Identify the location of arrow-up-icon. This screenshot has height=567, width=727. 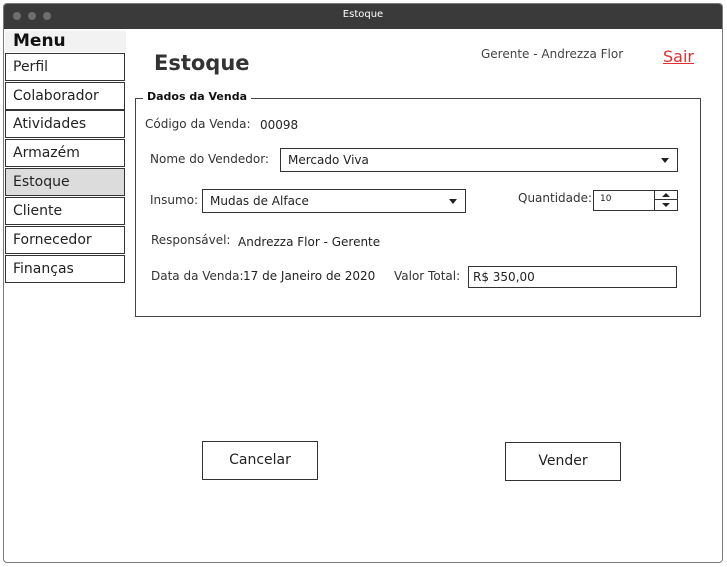
(666, 195).